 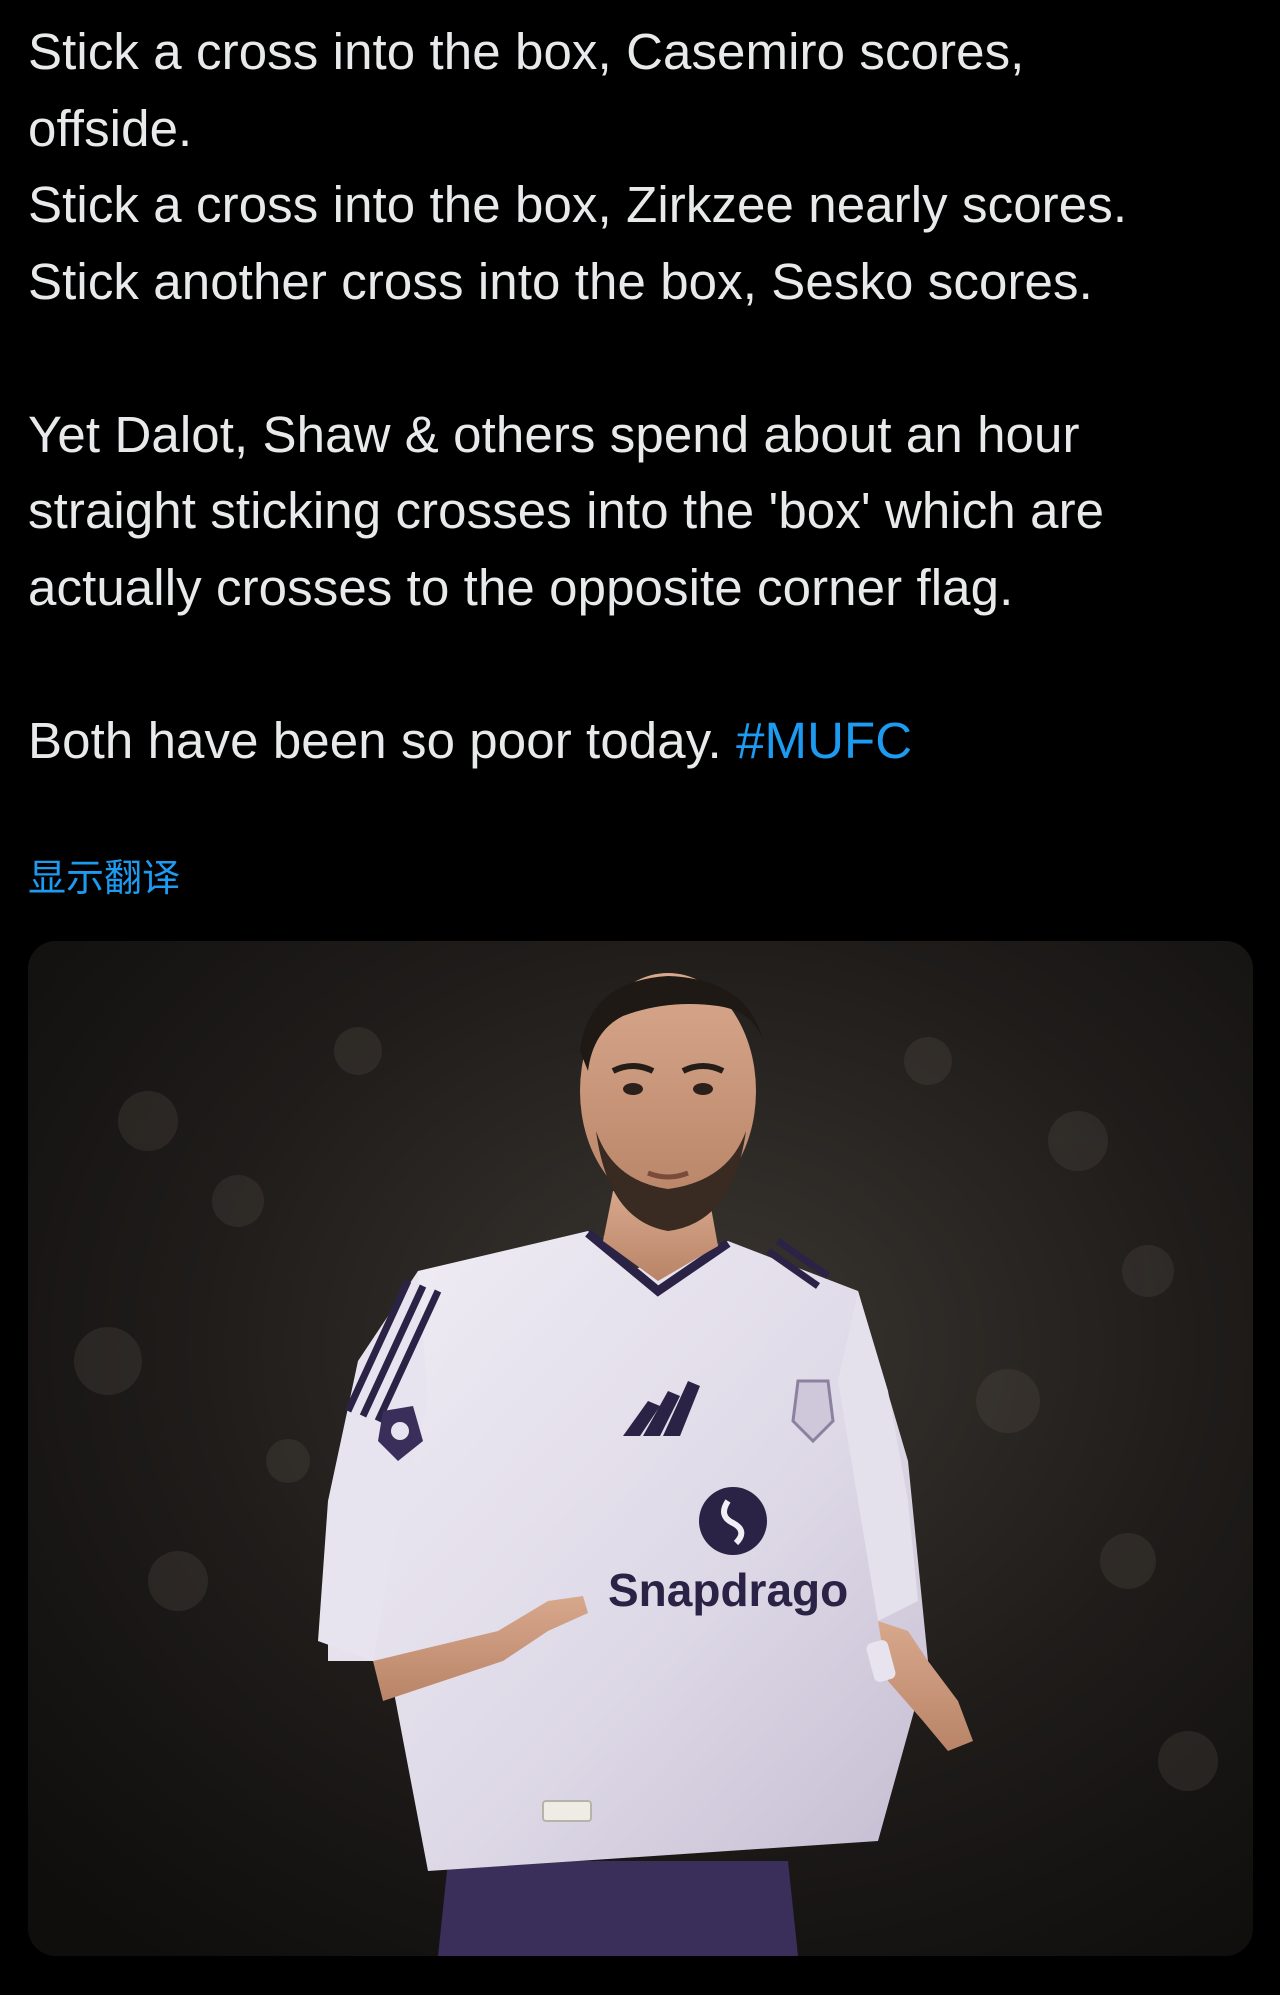 What do you see at coordinates (382, 740) in the screenshot?
I see `tweet-text-final: Both have been so poor today.` at bounding box center [382, 740].